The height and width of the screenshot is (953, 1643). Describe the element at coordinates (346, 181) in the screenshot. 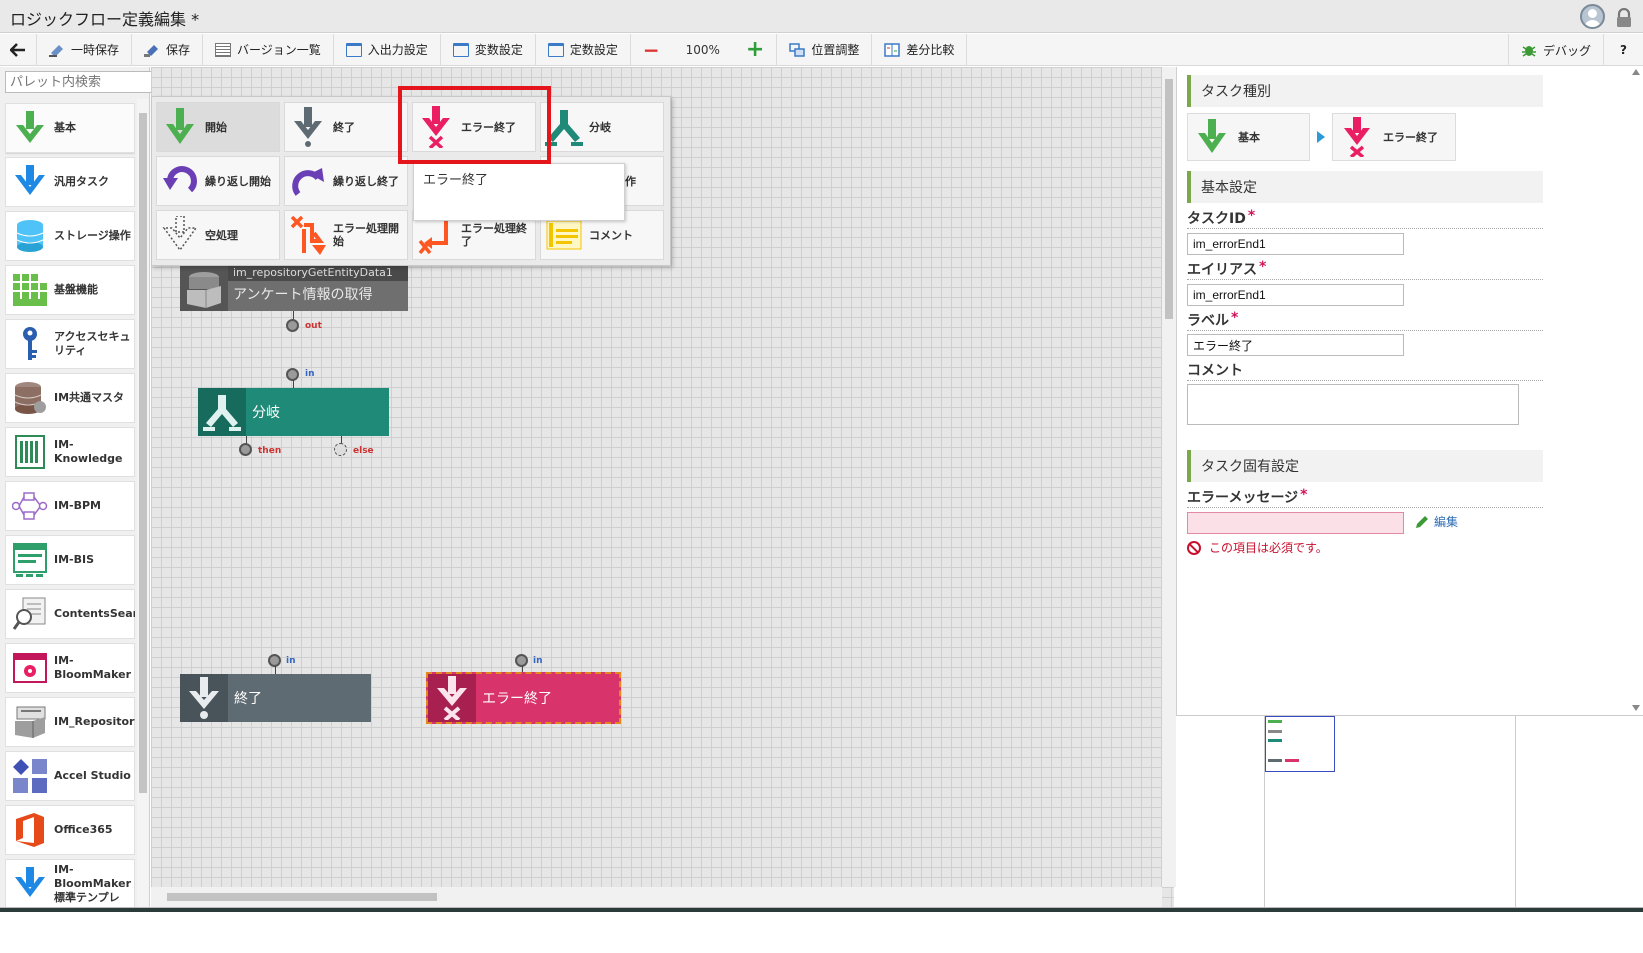

I see `popup-item-loop-end: 繰り返し終了` at that location.